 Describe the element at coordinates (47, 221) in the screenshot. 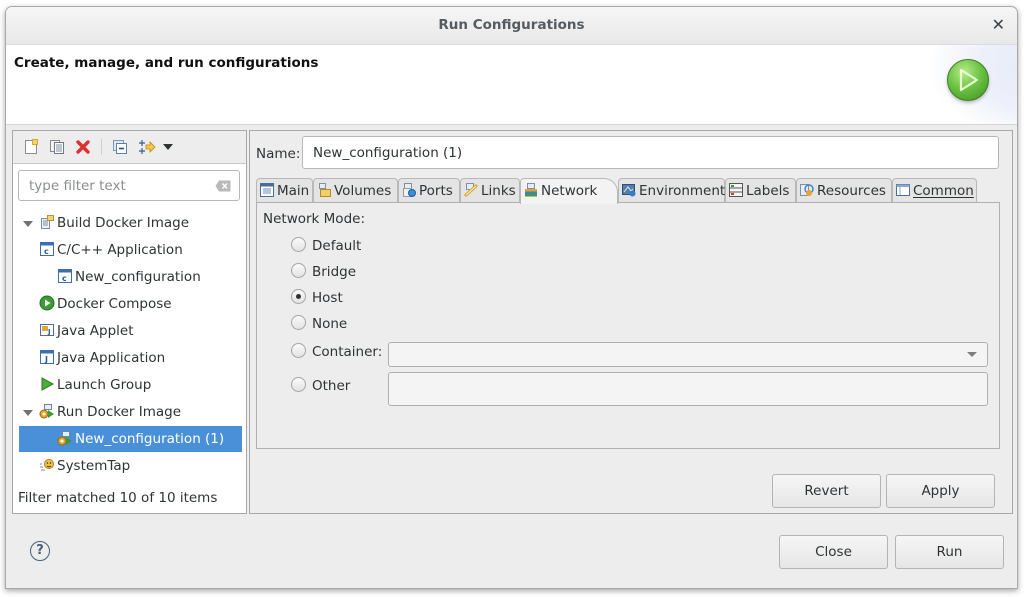

I see `docker-build-icon` at that location.